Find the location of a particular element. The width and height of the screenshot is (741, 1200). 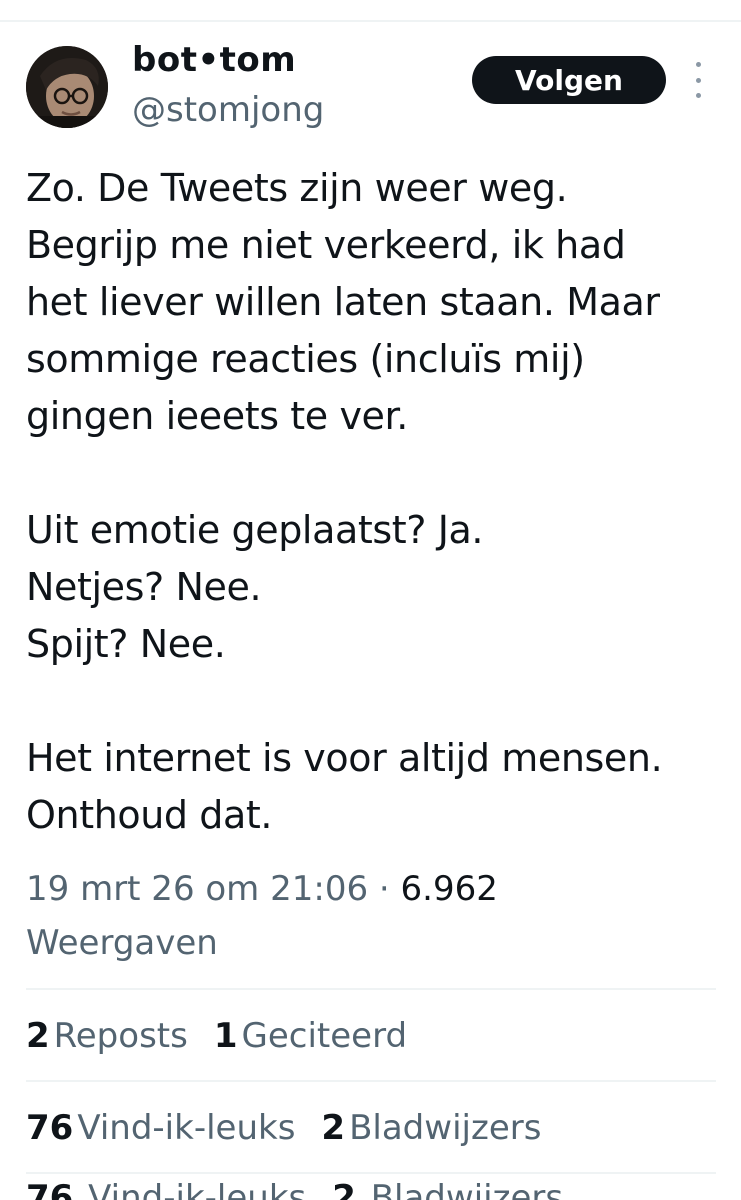

author-handle: @stomjong is located at coordinates (228, 110).